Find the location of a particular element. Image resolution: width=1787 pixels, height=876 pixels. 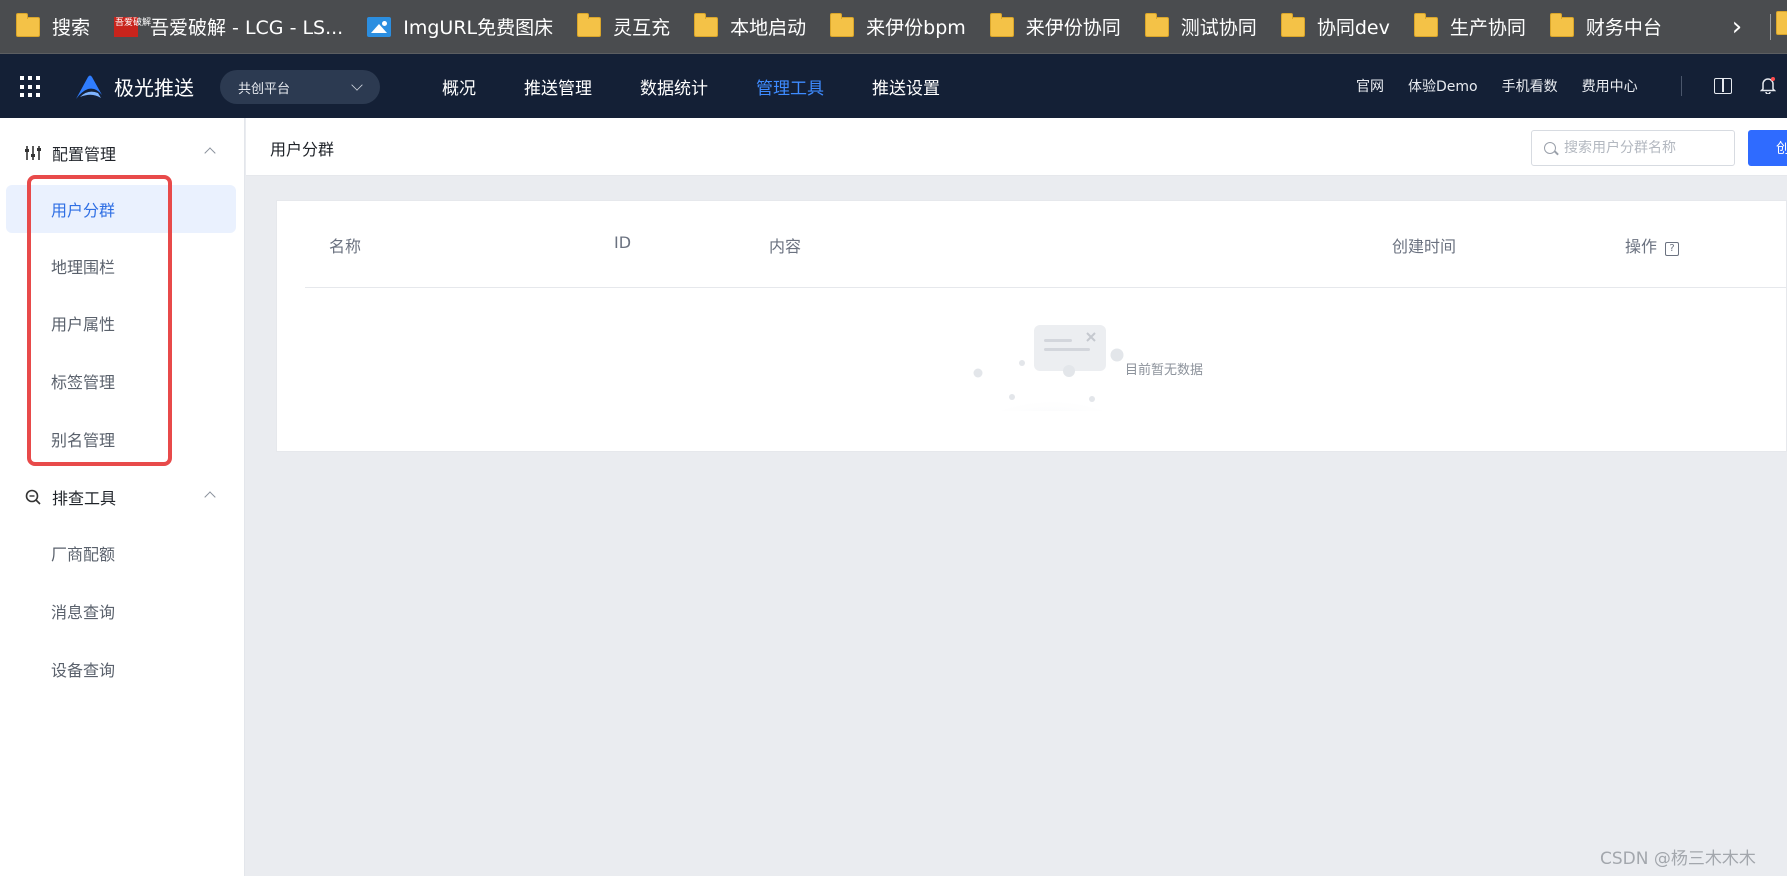

sidebar-group-title: 排查工具 is located at coordinates (84, 498).